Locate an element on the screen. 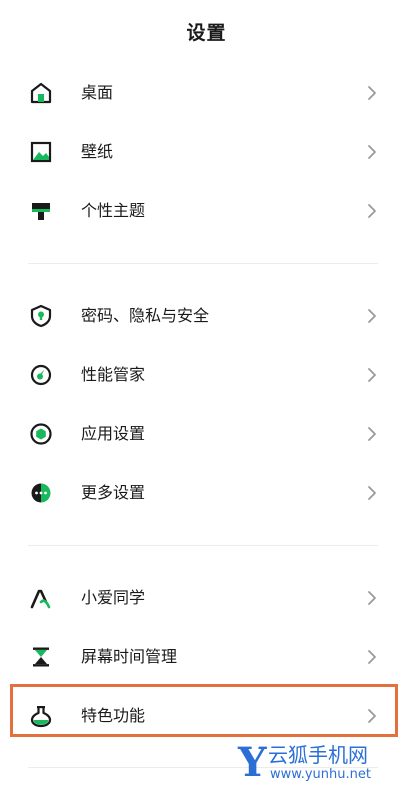  settings-item-app-settings: 应用设置 is located at coordinates (206, 434).